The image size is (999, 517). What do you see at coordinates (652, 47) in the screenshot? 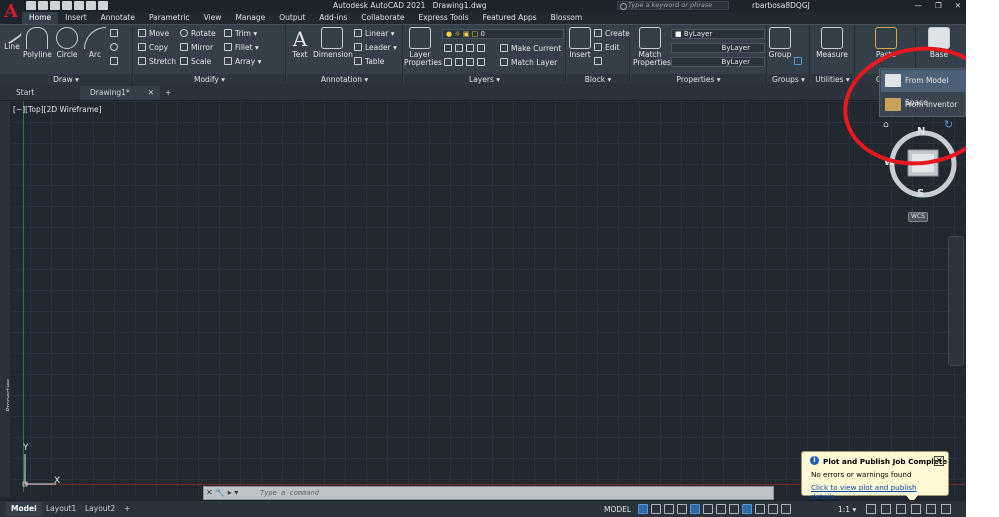
I see `match-properties-button: Match Properties` at bounding box center [652, 47].